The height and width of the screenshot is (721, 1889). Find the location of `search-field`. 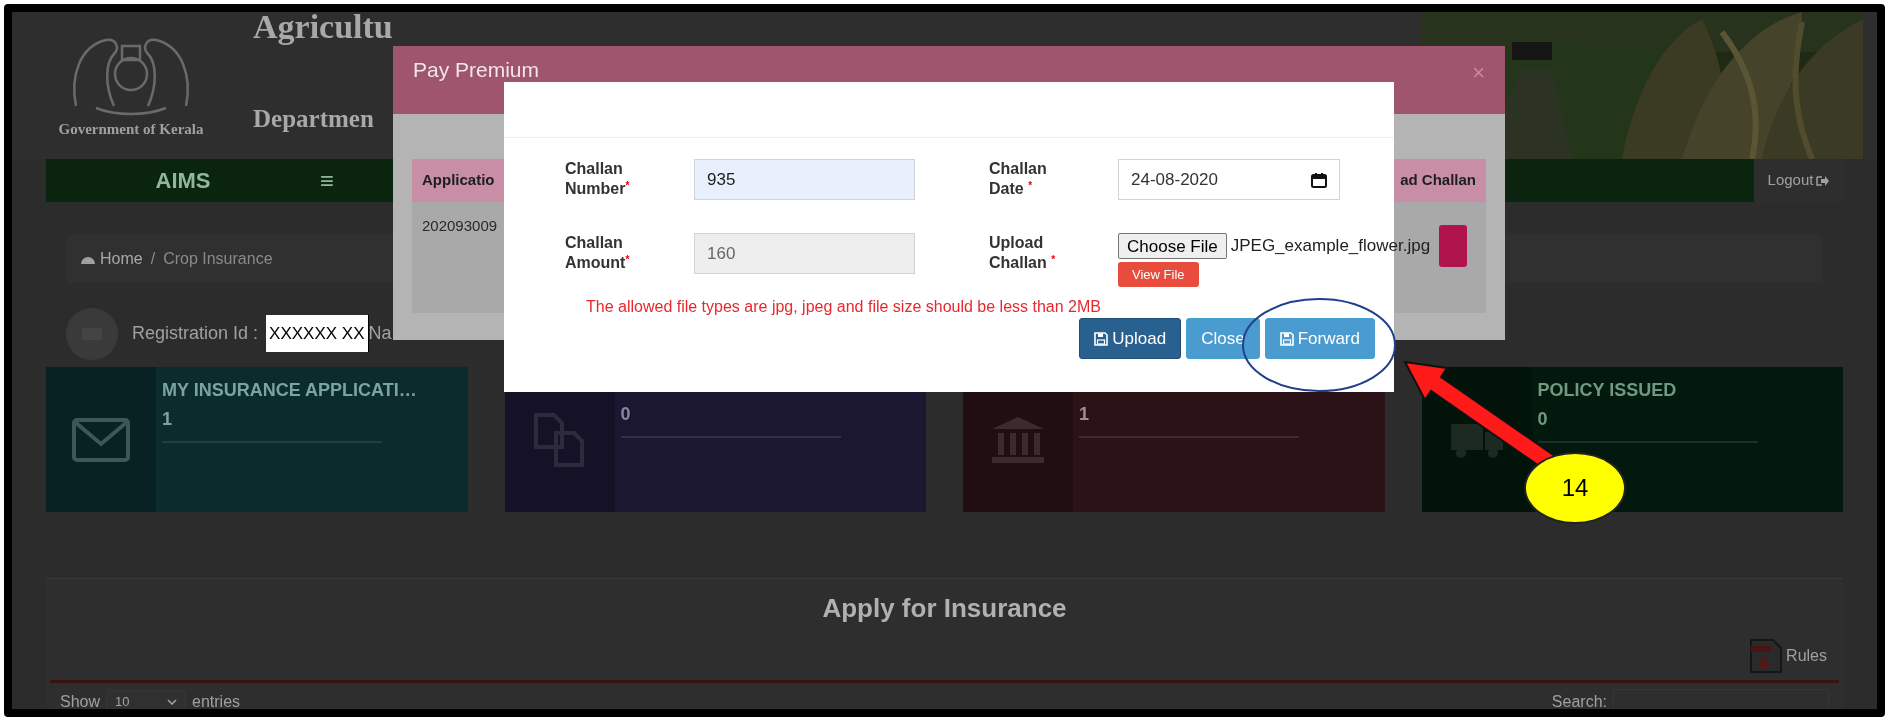

search-field is located at coordinates (1721, 699).